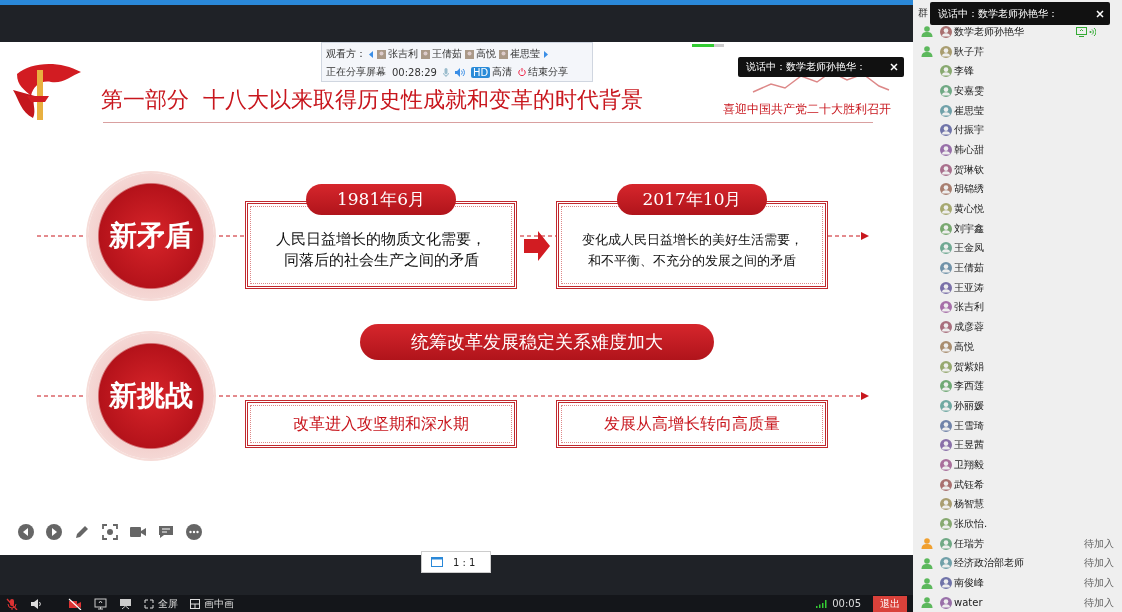  I want to click on member-name: 孙丽媛, so click(969, 405).